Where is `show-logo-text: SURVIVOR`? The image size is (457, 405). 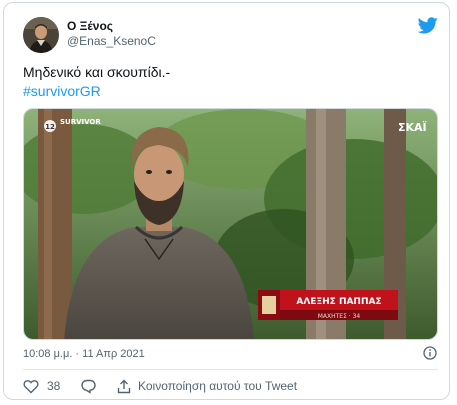
show-logo-text: SURVIVOR is located at coordinates (80, 122).